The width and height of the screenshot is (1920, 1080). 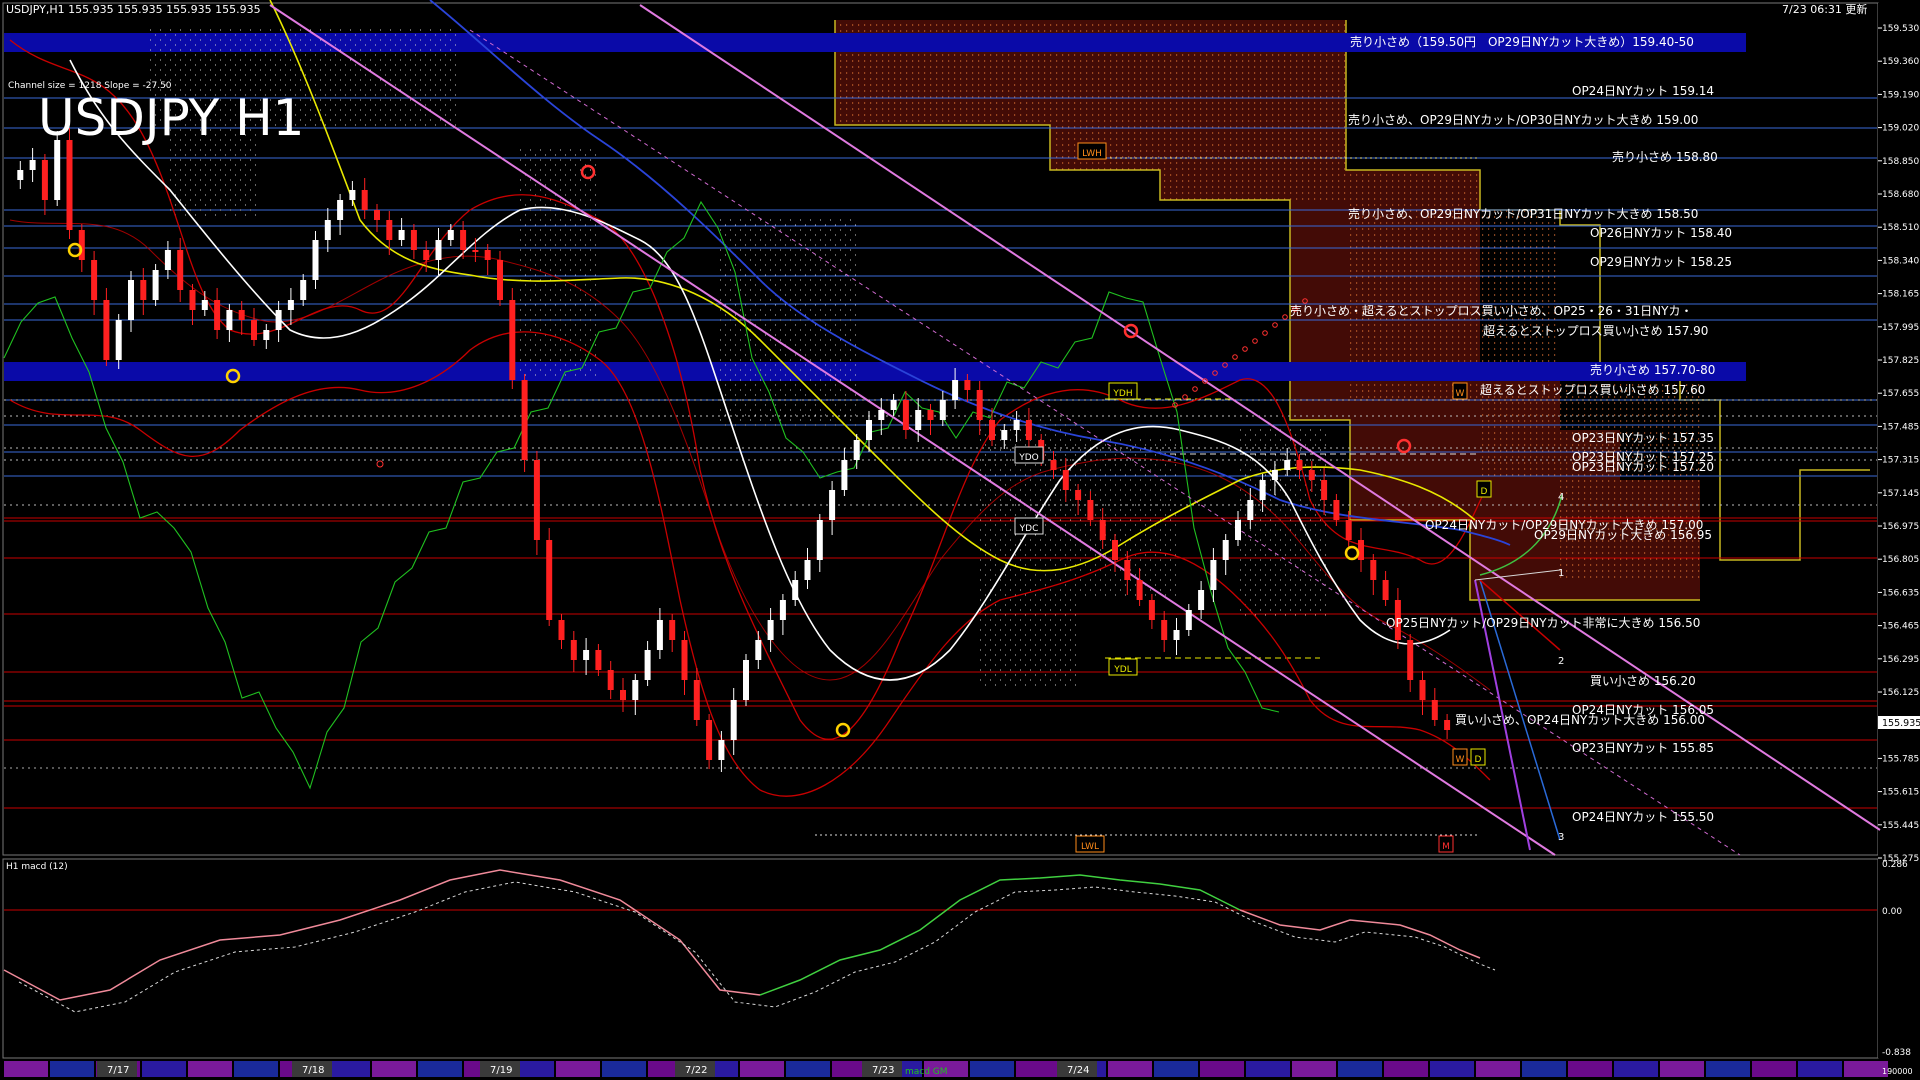 I want to click on projection-label-n3: 3, so click(x=1561, y=837).